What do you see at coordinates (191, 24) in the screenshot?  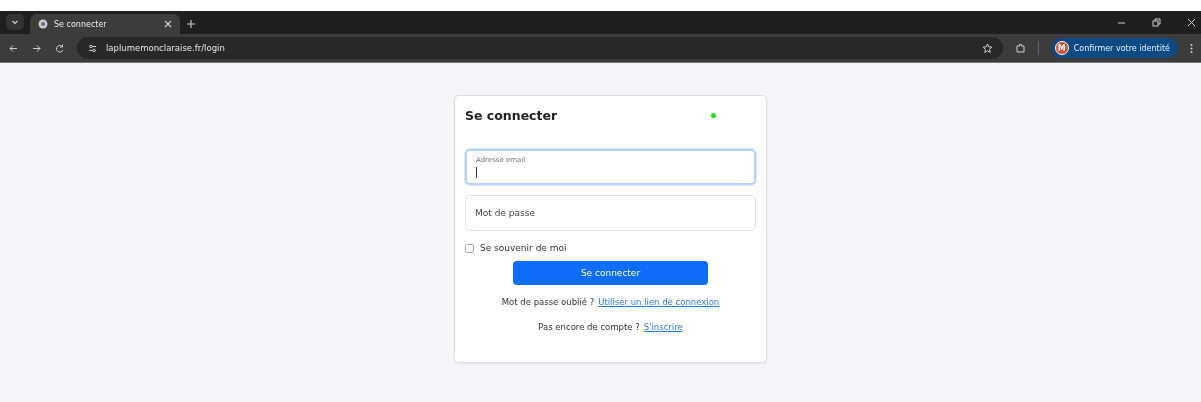 I see `new-tab-icon` at bounding box center [191, 24].